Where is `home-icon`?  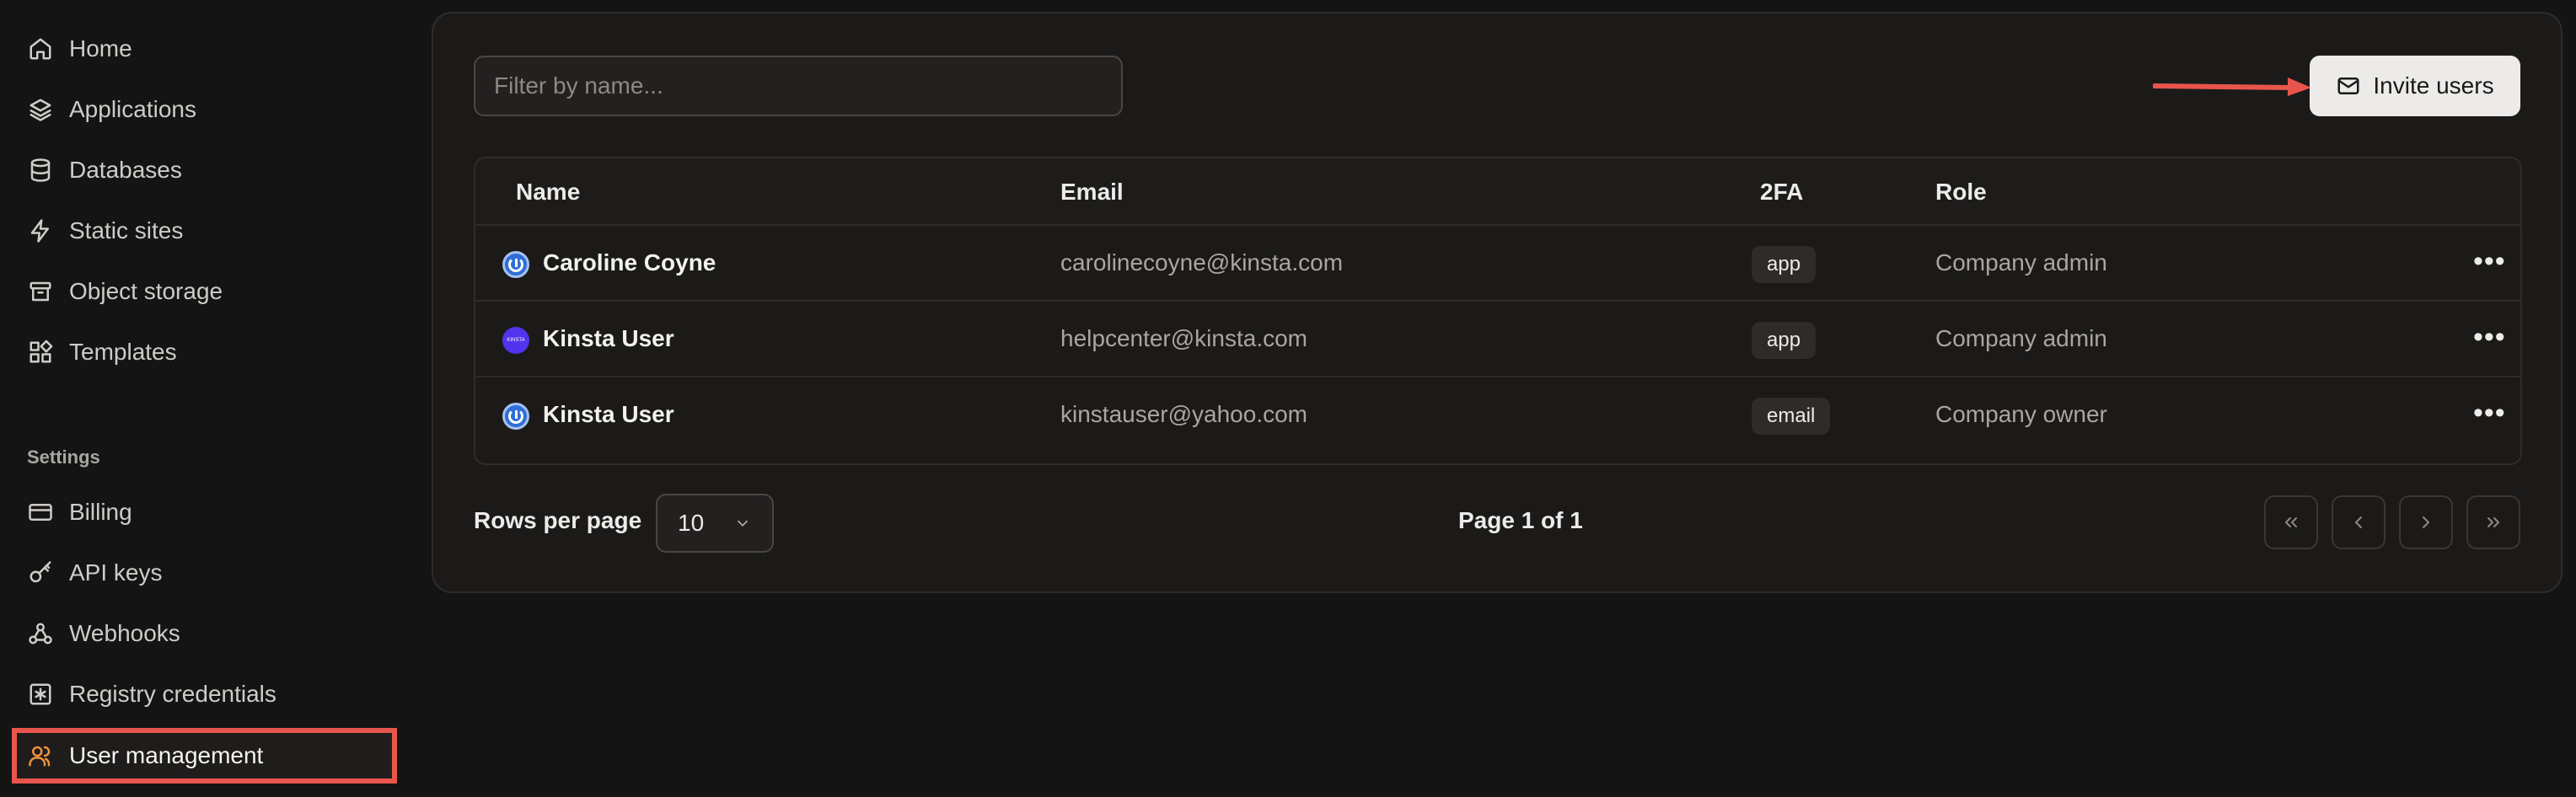
home-icon is located at coordinates (40, 48).